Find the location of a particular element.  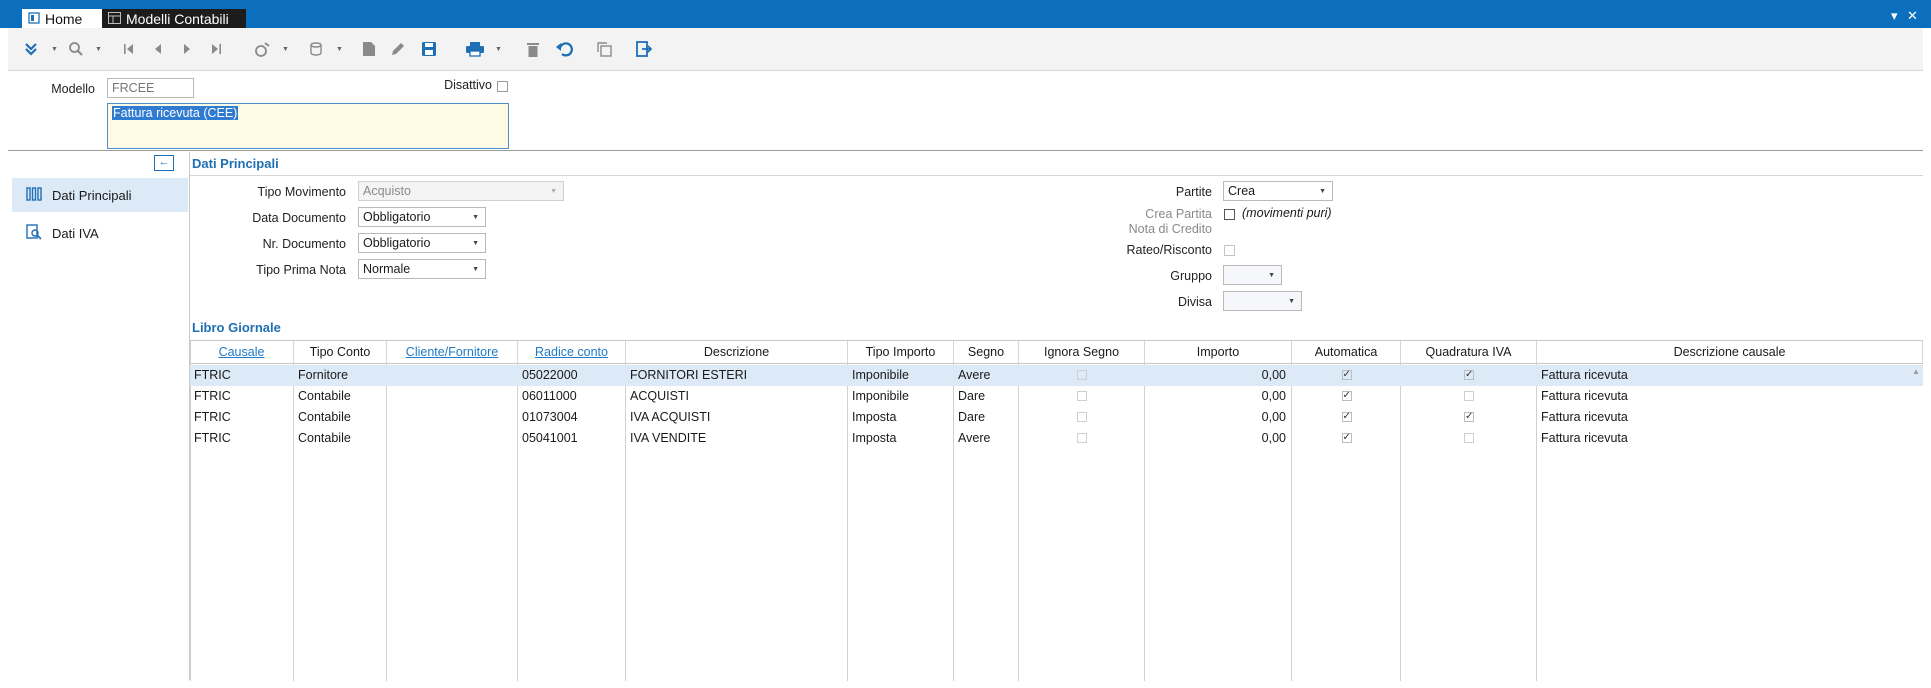

data-documento-label: Data Documento is located at coordinates (299, 218).